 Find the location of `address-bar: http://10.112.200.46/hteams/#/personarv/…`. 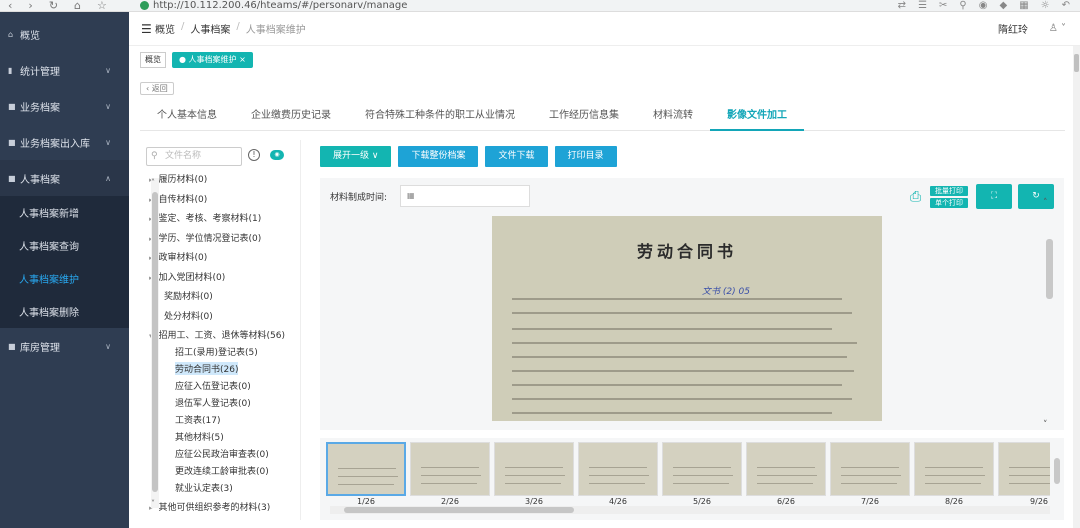

address-bar: http://10.112.200.46/hteams/#/personarv/… is located at coordinates (519, 5).